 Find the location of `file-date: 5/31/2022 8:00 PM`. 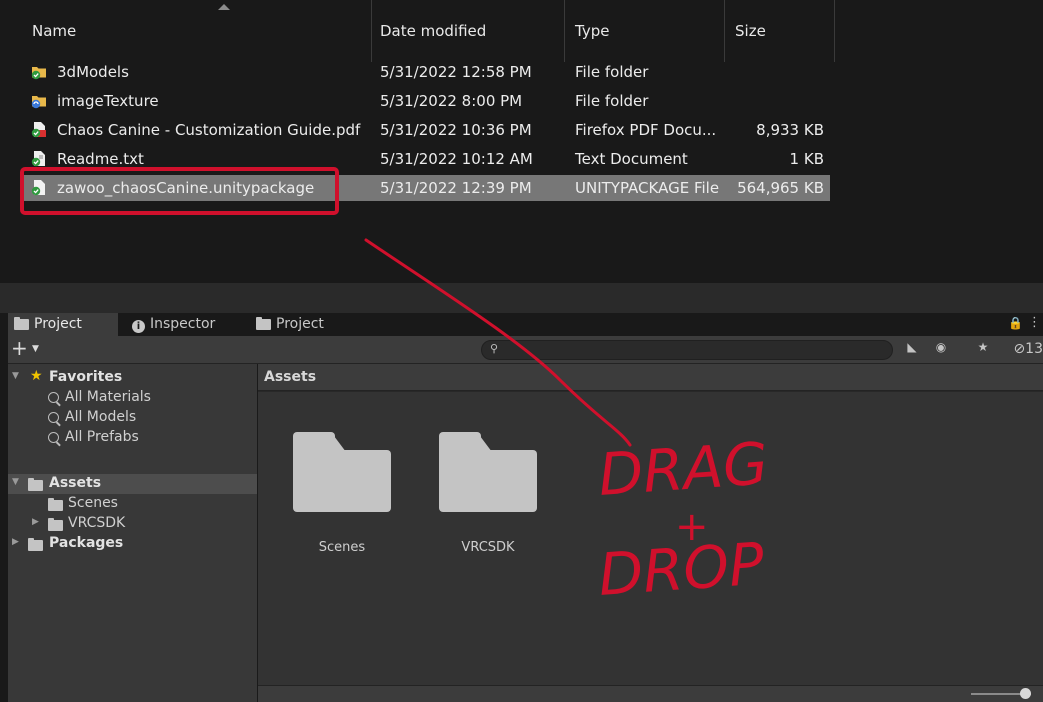

file-date: 5/31/2022 8:00 PM is located at coordinates (451, 101).